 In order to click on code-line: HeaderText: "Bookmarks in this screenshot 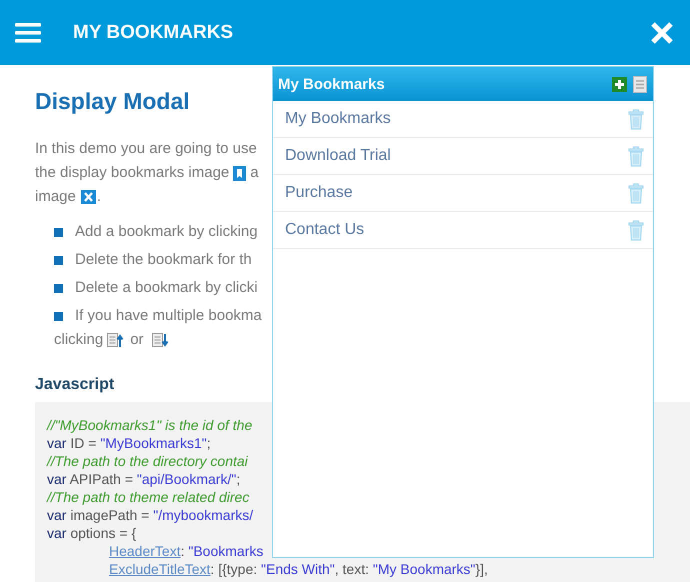, I will do `click(186, 551)`.